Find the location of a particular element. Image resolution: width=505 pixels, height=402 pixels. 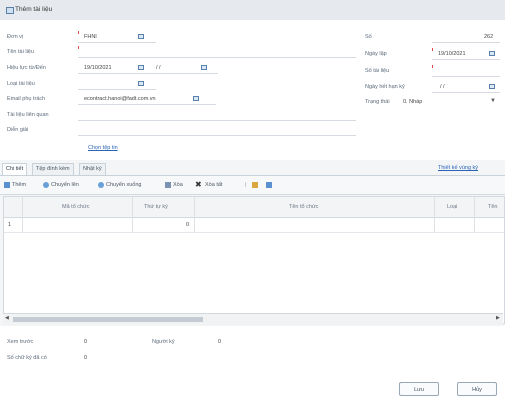

col-ten-to-chuc: Tên tổ chức is located at coordinates (303, 207).